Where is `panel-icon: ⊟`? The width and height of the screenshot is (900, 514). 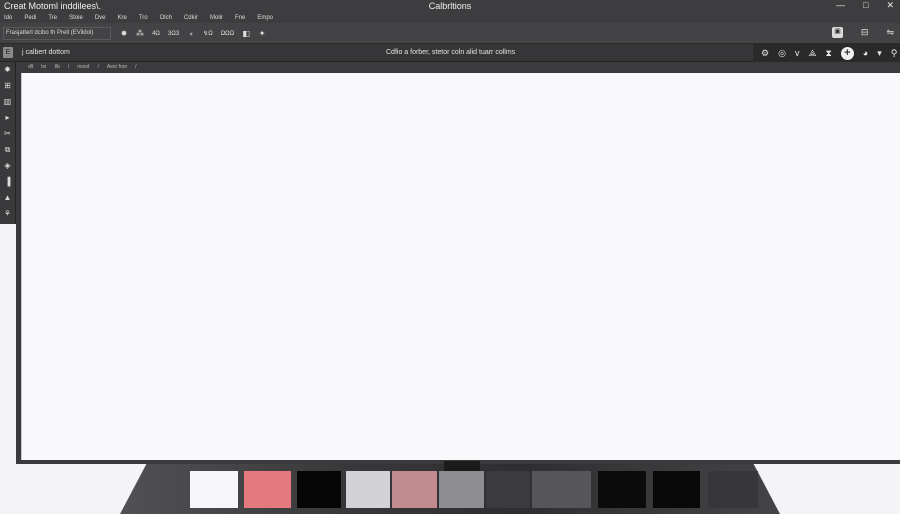
panel-icon: ⊟ is located at coordinates (865, 32).